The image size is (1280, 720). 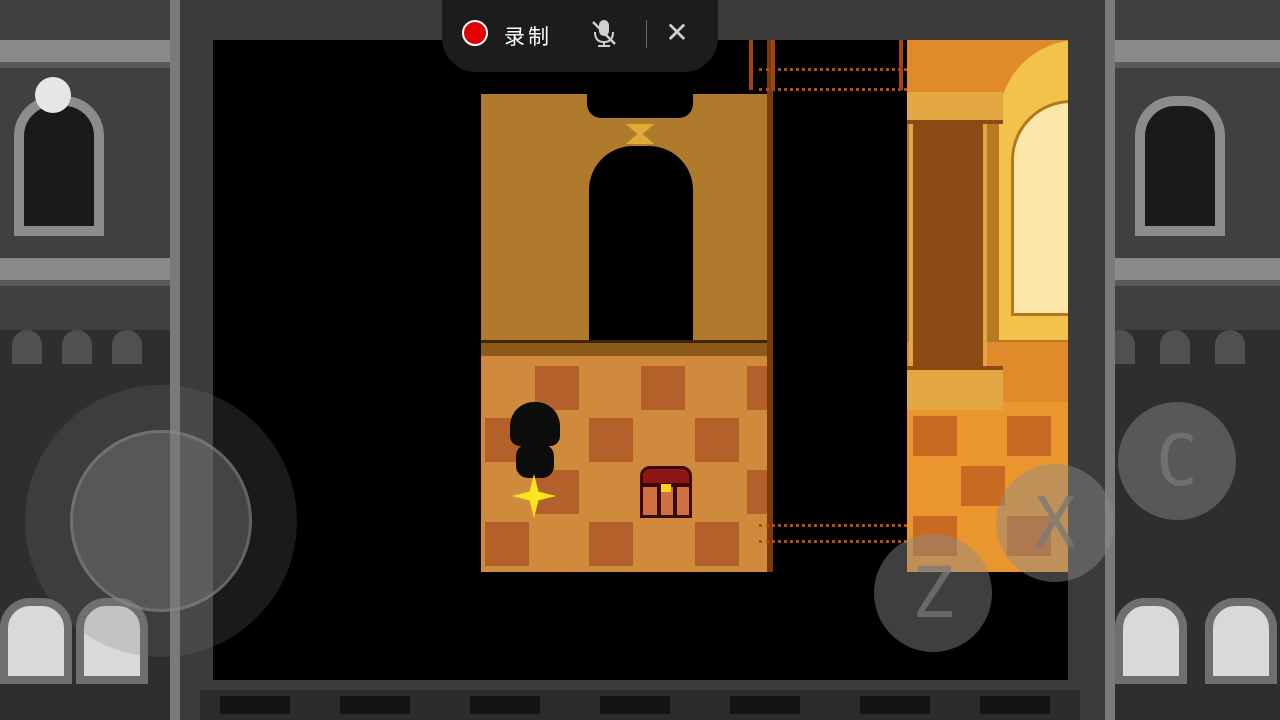 What do you see at coordinates (641, 251) in the screenshot?
I see `doorway` at bounding box center [641, 251].